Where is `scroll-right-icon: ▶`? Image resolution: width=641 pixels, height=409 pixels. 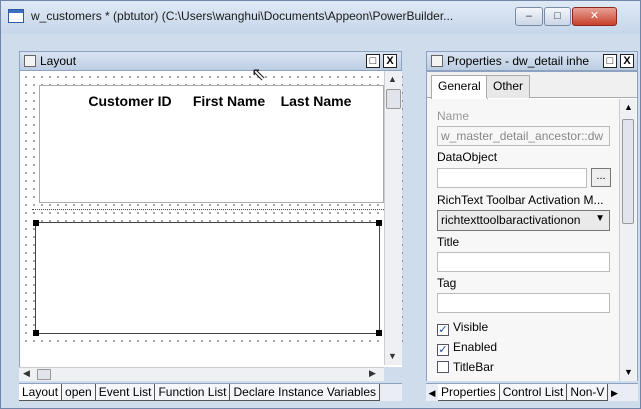 scroll-right-icon: ▶ is located at coordinates (372, 373).